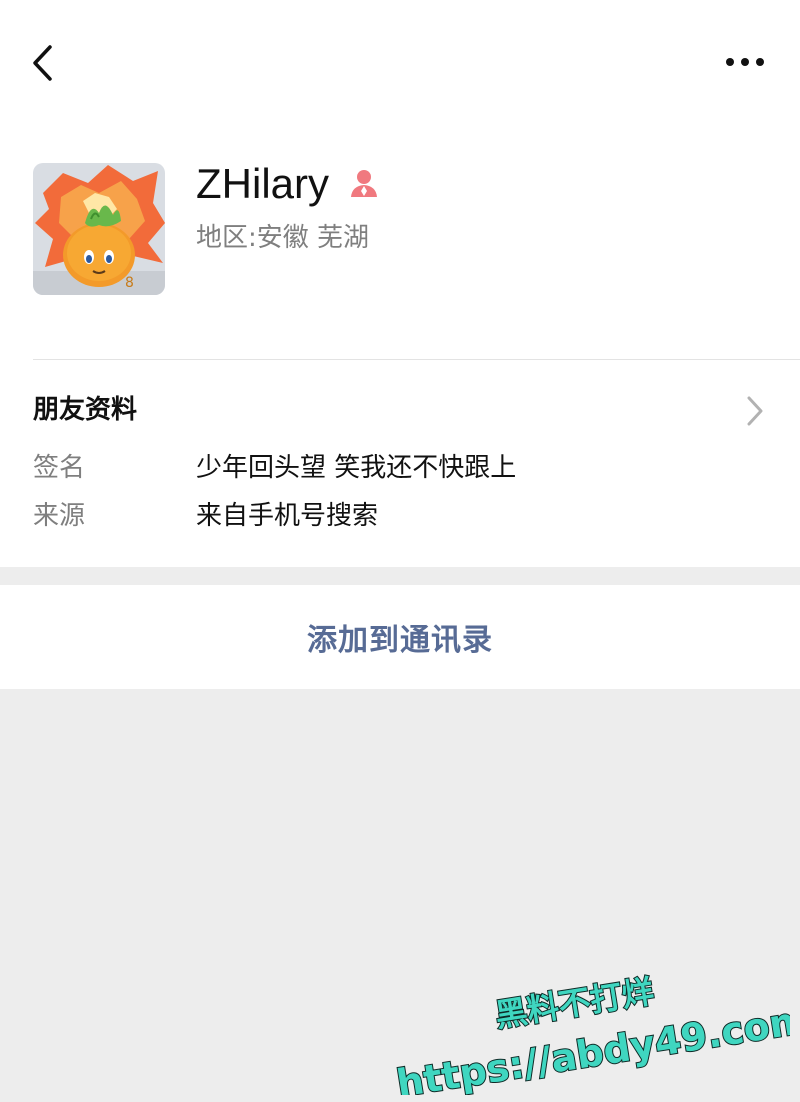  What do you see at coordinates (283, 238) in the screenshot?
I see `profile-region: 地区:安徽 芜湖` at bounding box center [283, 238].